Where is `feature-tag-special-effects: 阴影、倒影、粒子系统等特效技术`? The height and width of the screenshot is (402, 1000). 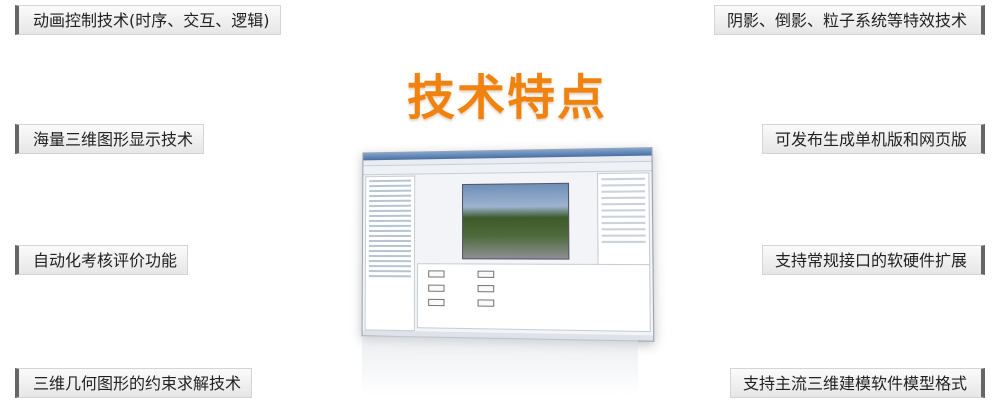
feature-tag-special-effects: 阴影、倒影、粒子系统等特效技术 is located at coordinates (849, 20).